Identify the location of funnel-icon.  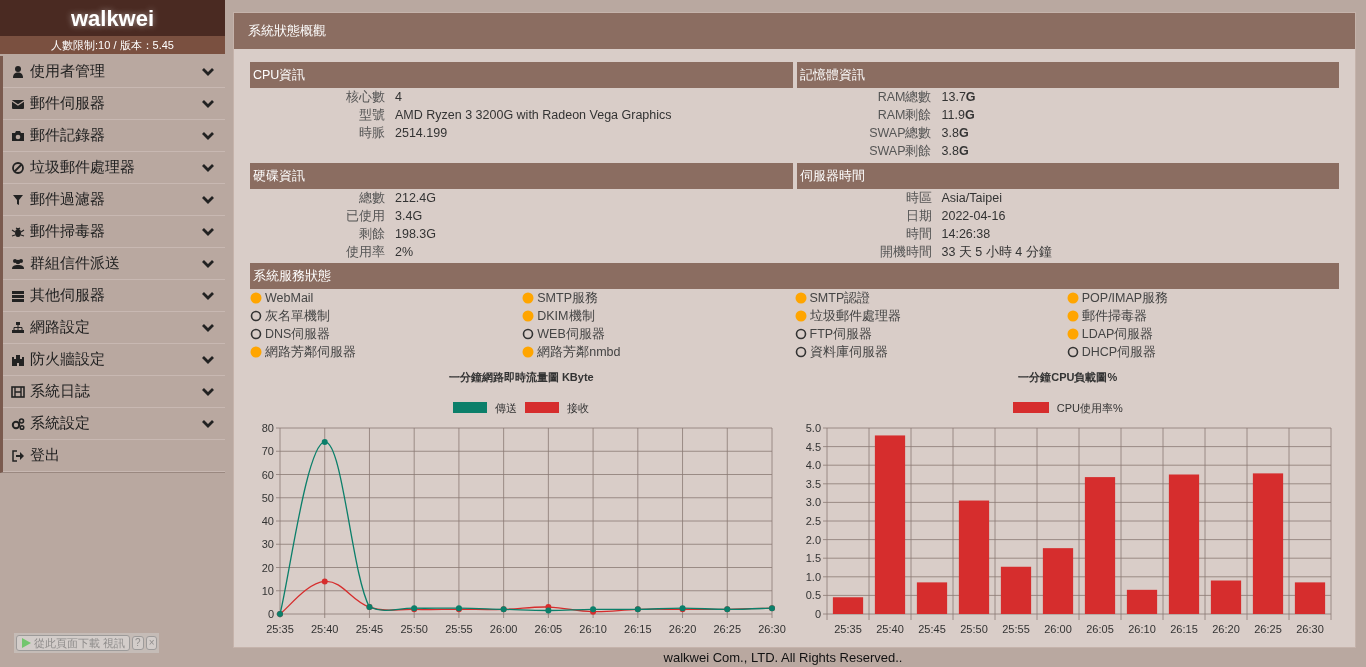
(18, 199).